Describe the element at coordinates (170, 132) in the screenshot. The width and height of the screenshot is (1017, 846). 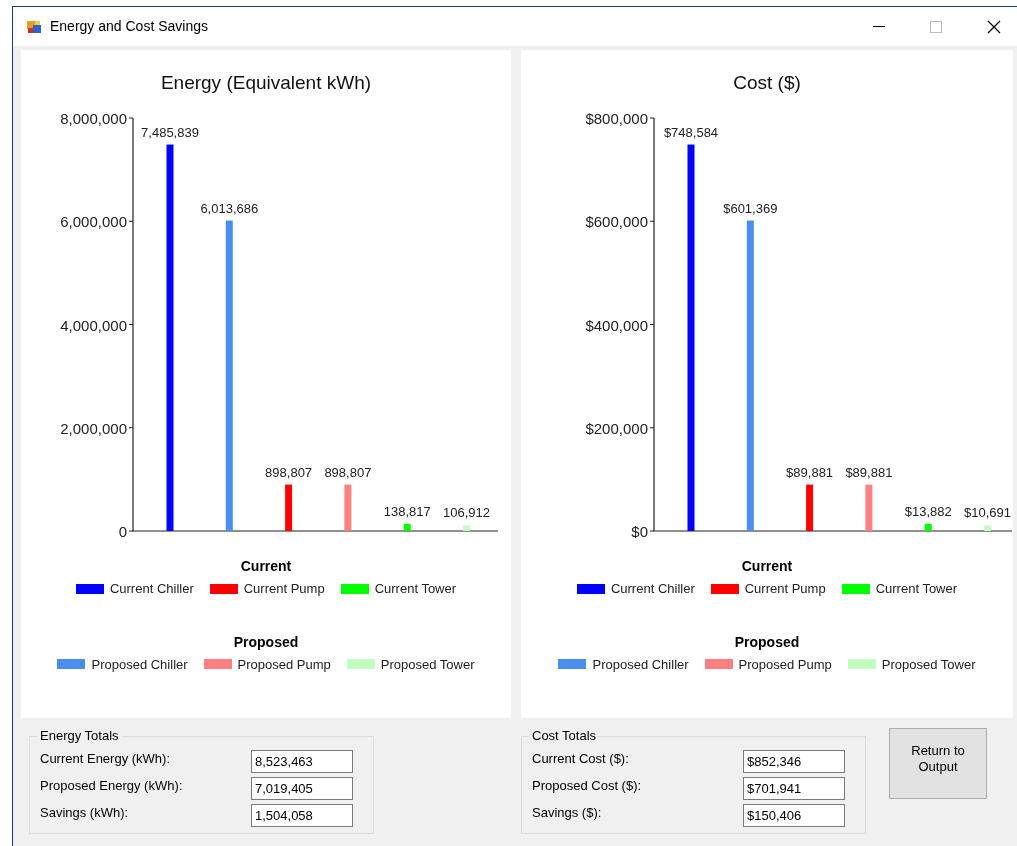
I see `data-label: 7,485,839` at that location.